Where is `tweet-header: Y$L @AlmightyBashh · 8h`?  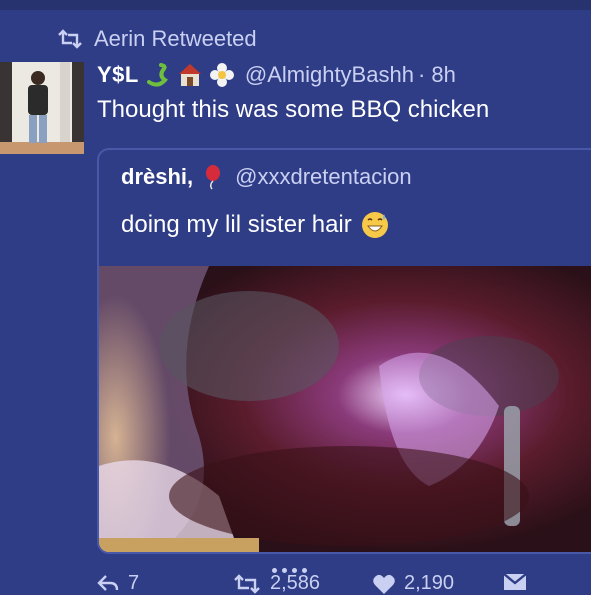
tweet-header: Y$L @AlmightyBashh · 8h is located at coordinates (276, 75).